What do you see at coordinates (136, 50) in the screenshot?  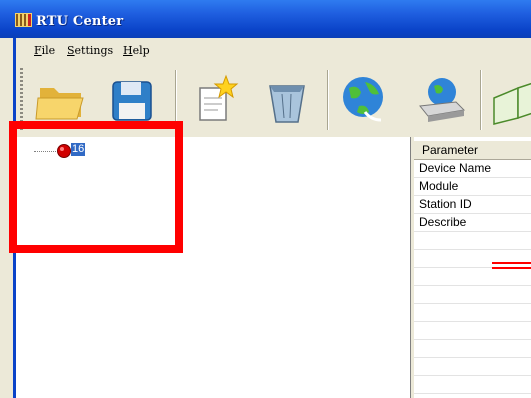 I see `menu-help: Help` at bounding box center [136, 50].